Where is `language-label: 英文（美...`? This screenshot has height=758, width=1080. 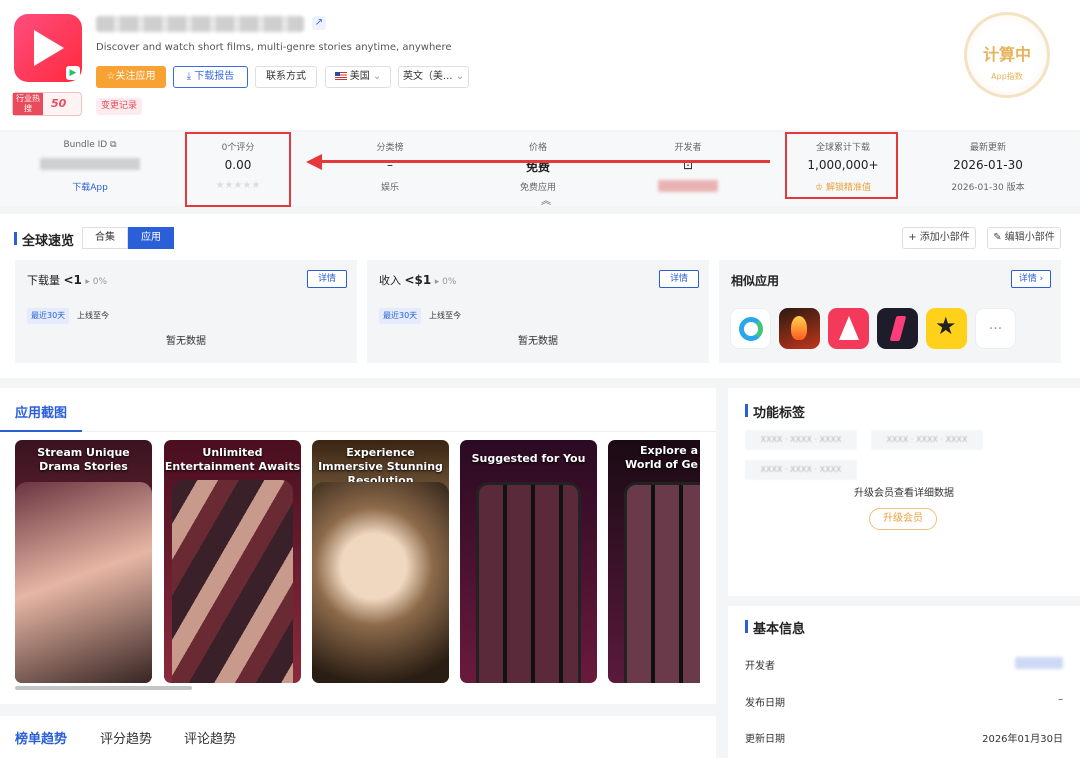 language-label: 英文（美... is located at coordinates (427, 76).